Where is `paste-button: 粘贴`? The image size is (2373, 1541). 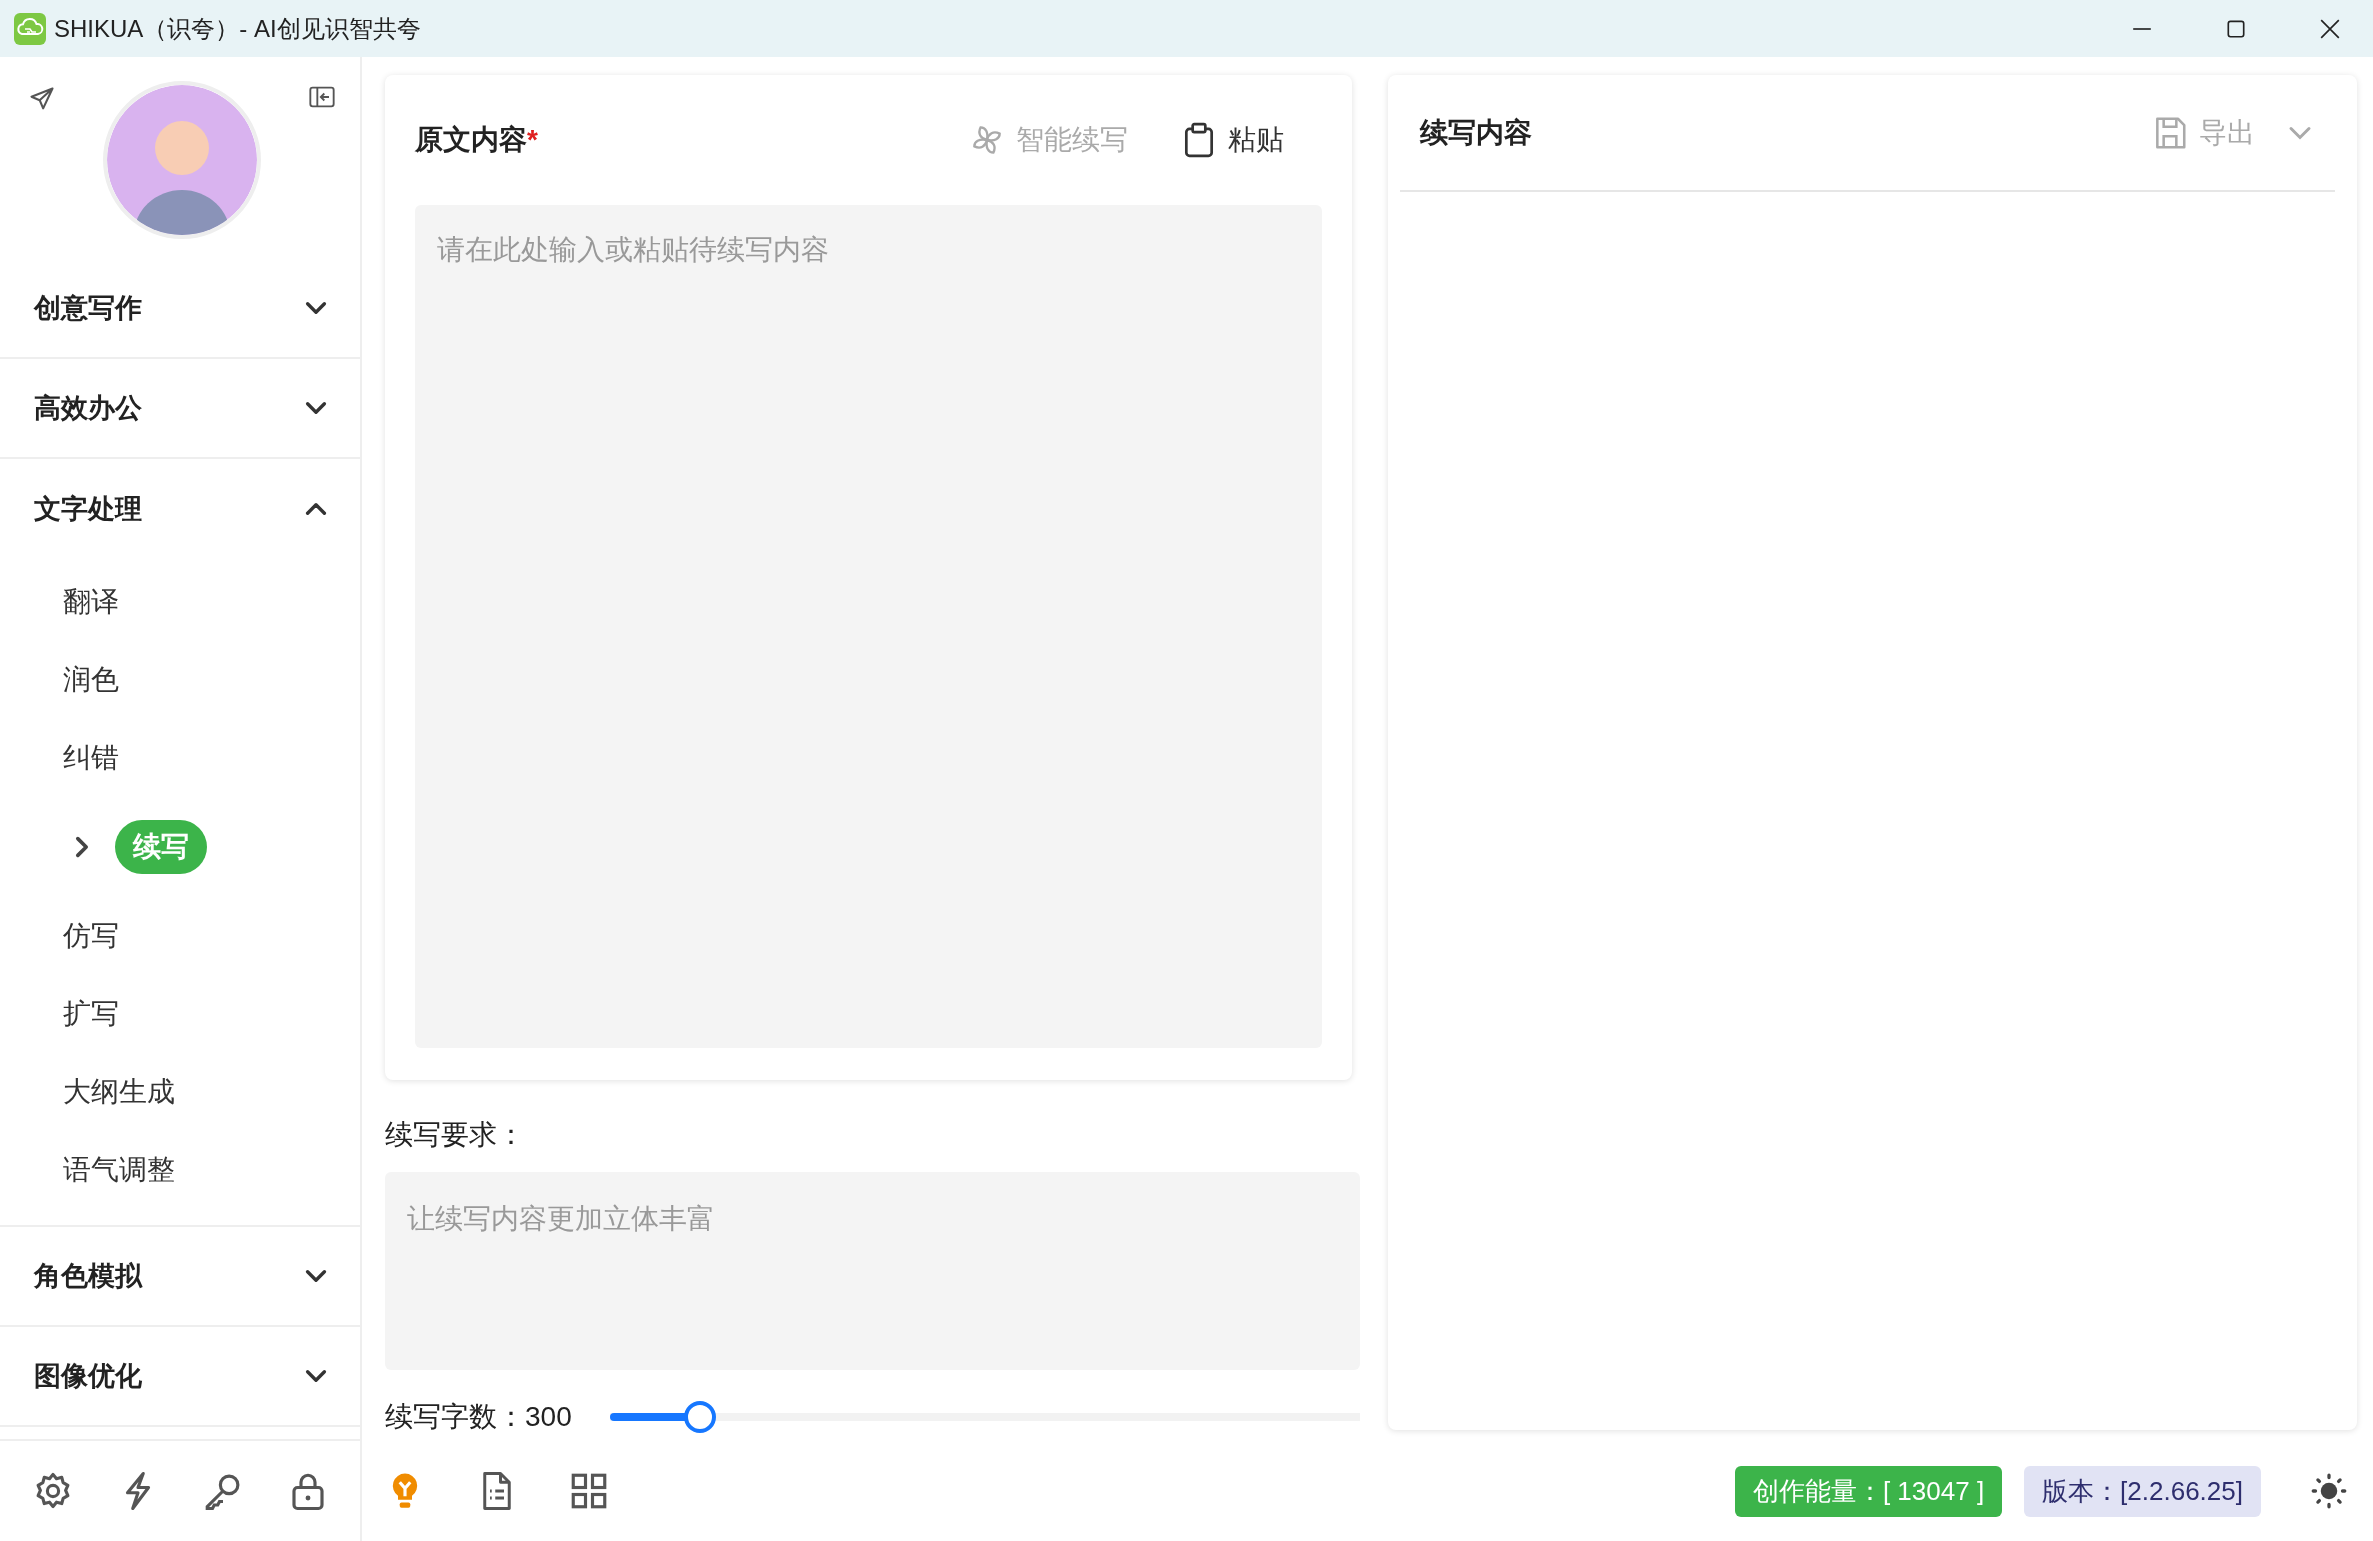 paste-button: 粘贴 is located at coordinates (1232, 140).